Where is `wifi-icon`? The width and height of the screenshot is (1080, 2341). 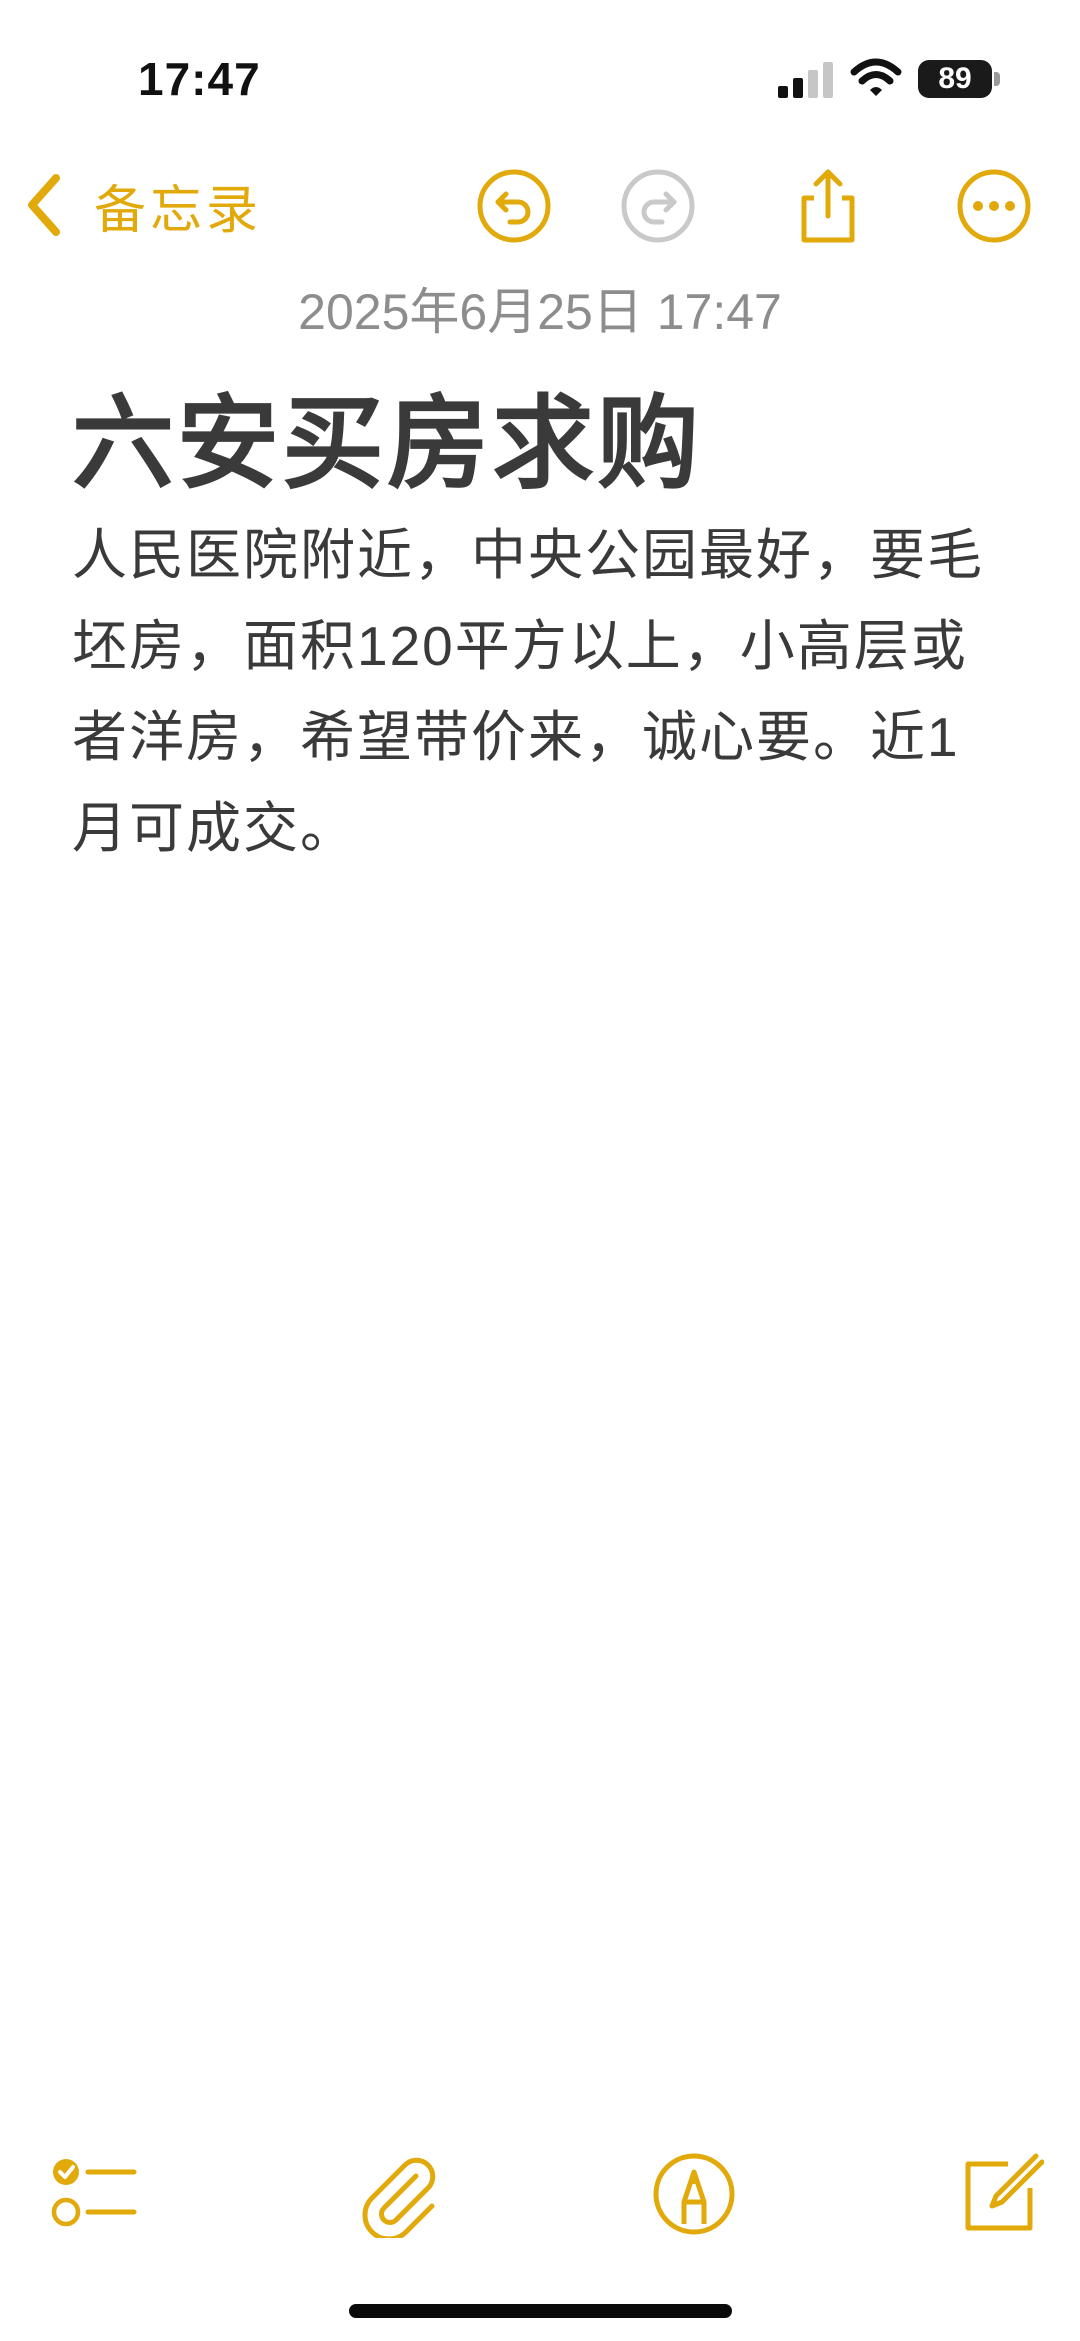
wifi-icon is located at coordinates (876, 77).